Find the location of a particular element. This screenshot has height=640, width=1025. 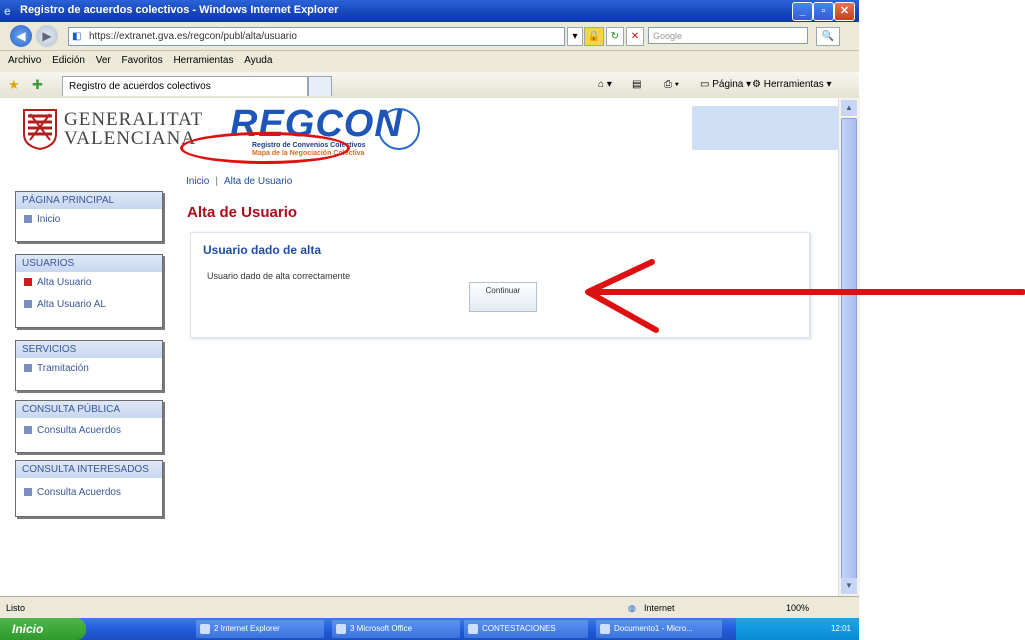

new-tab-button is located at coordinates (320, 86).